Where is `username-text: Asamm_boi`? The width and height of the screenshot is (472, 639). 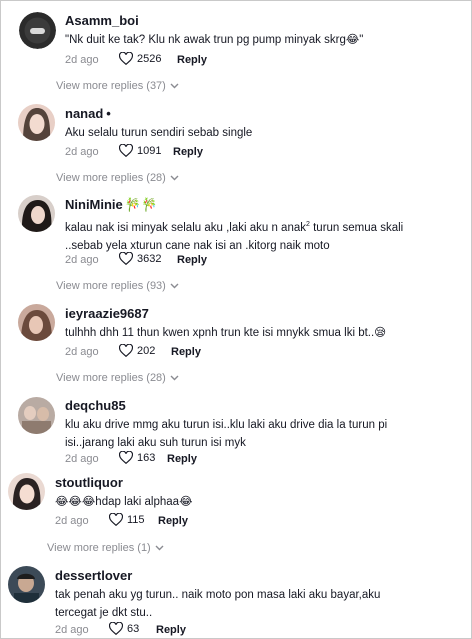 username-text: Asamm_boi is located at coordinates (102, 20).